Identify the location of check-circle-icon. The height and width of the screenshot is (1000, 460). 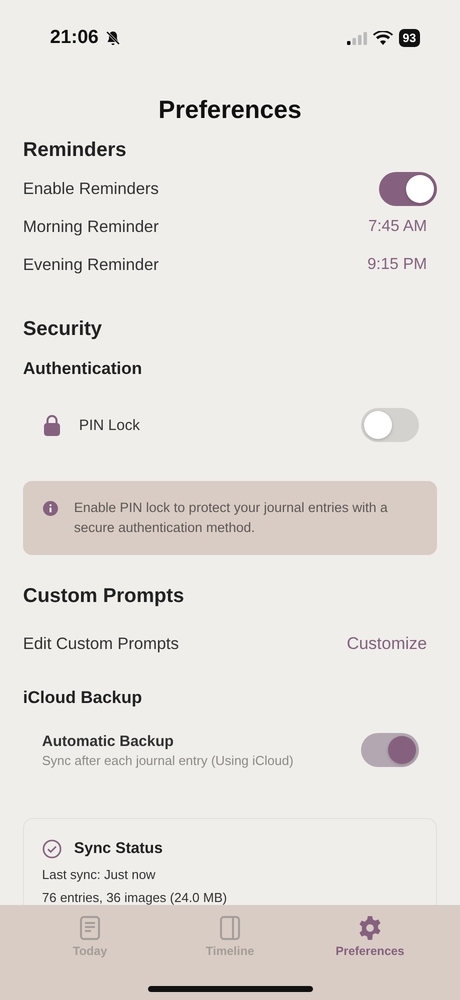
(52, 849).